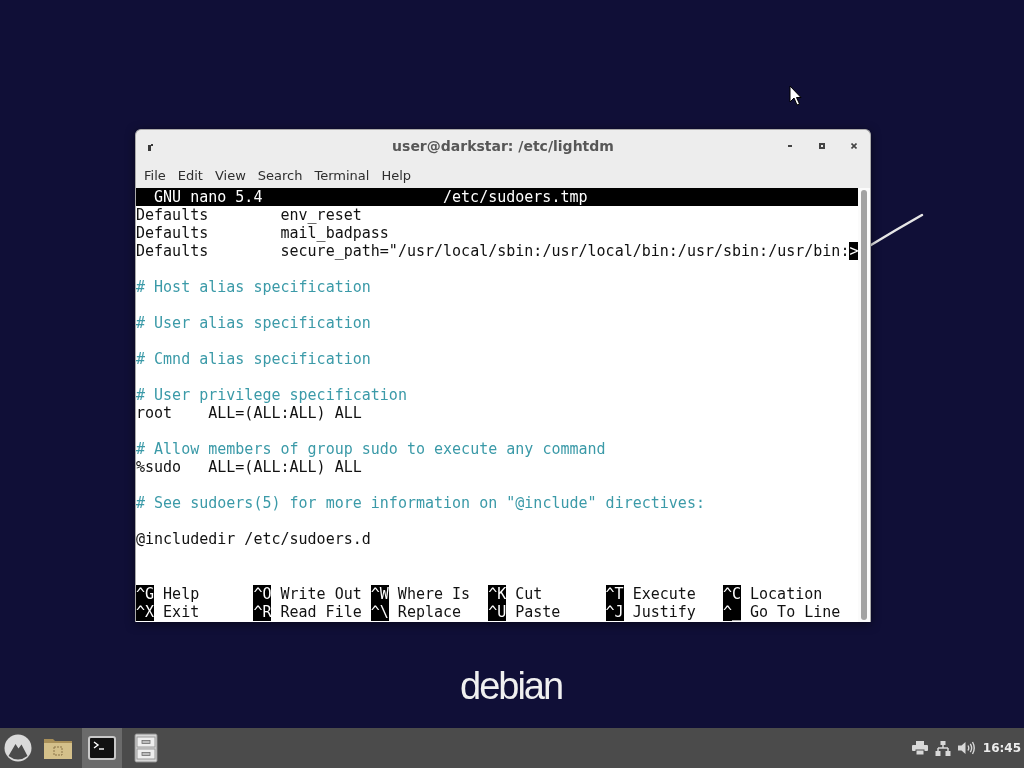  Describe the element at coordinates (515, 197) in the screenshot. I see `file-name: /etc/sudoers.tmp` at that location.